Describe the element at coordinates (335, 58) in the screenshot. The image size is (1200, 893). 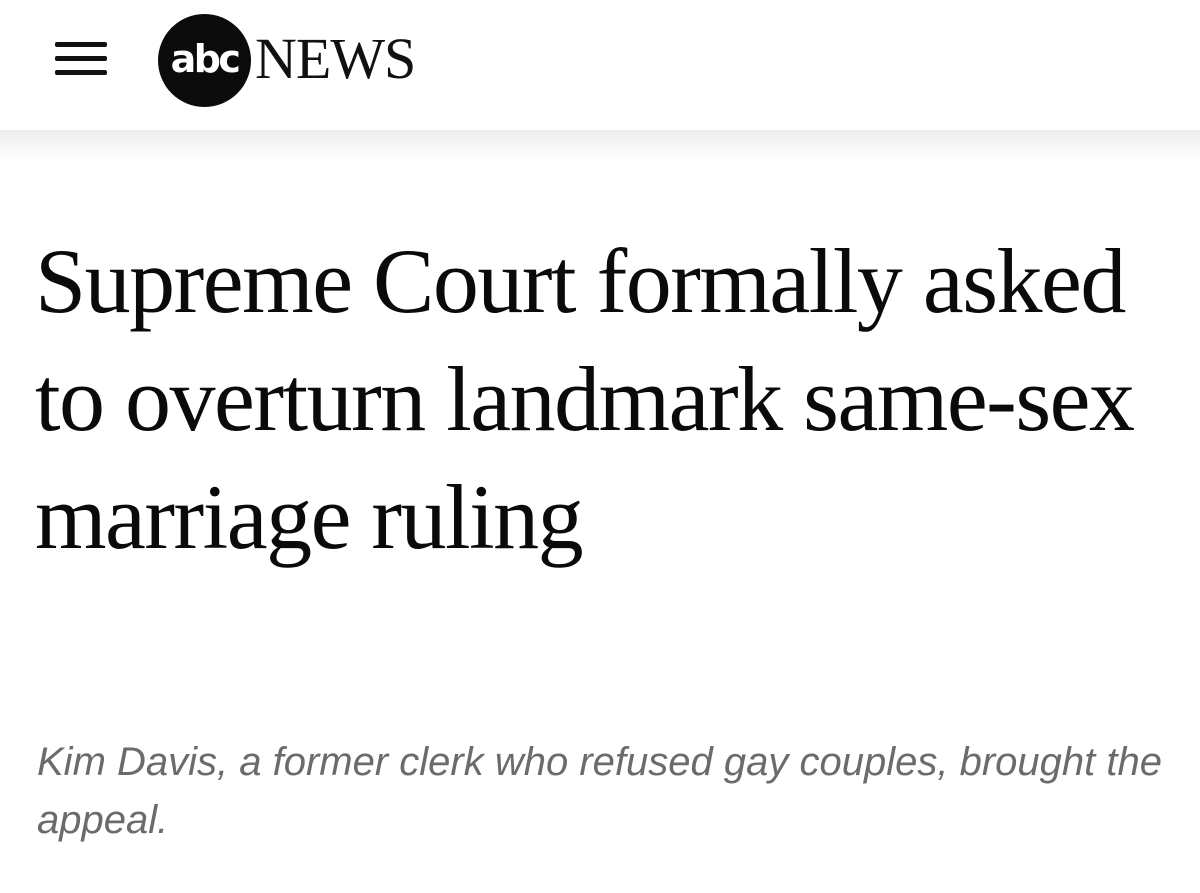
I see `news-wordmark: NEWS` at that location.